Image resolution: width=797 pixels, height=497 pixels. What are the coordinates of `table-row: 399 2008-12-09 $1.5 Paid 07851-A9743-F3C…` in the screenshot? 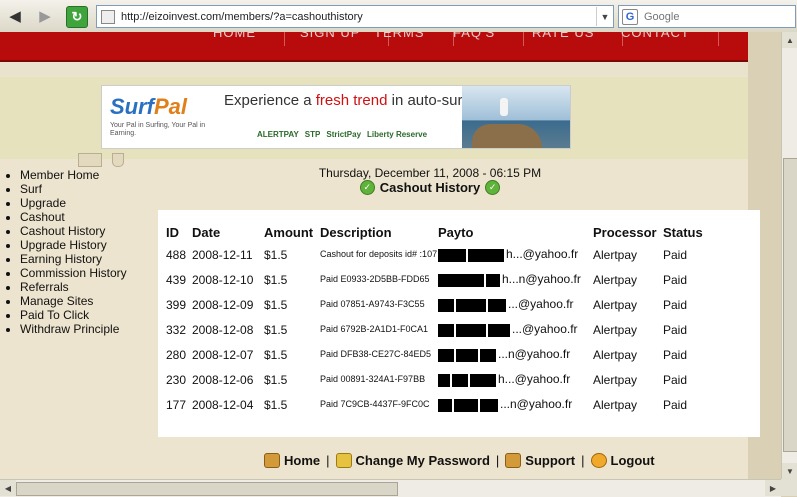 It's located at (439, 304).